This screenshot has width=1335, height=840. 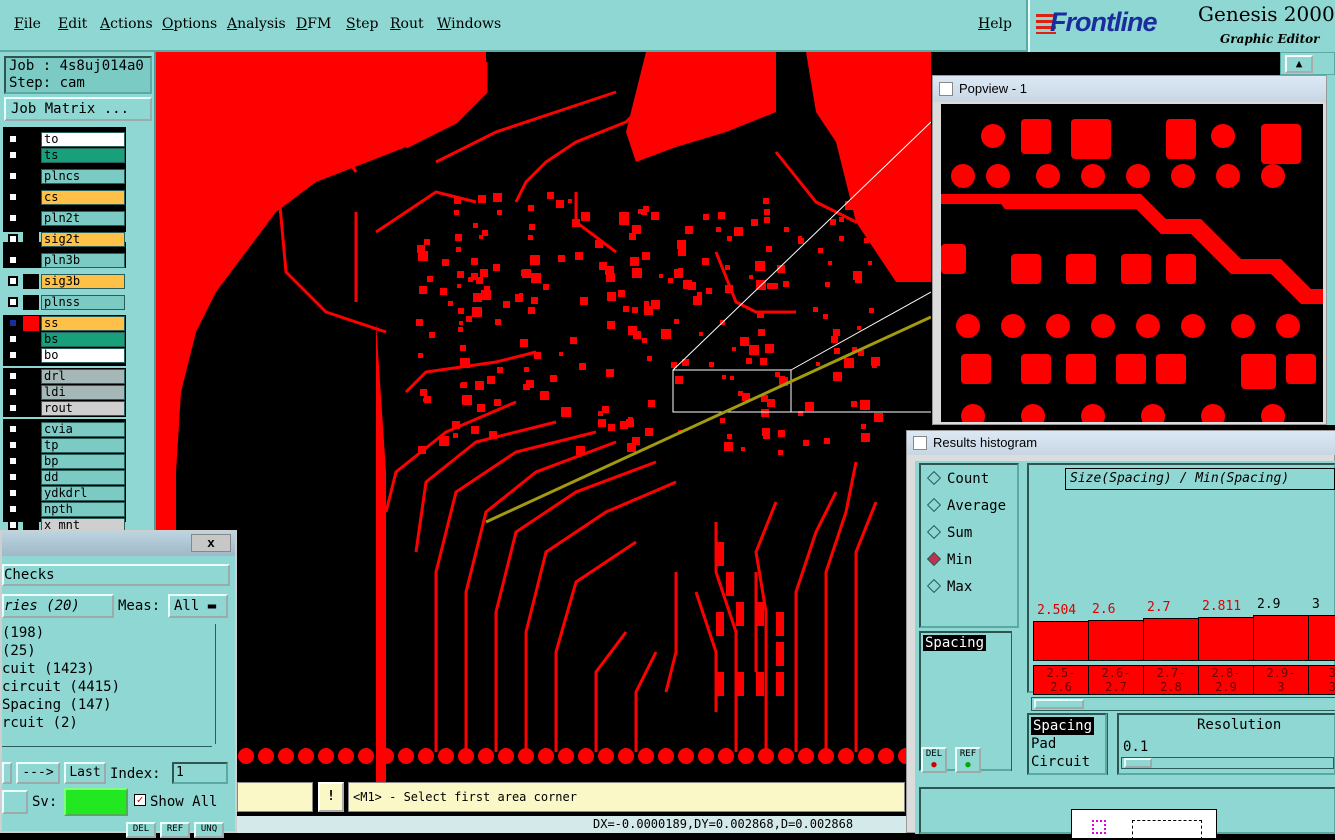 I want to click on layer-name: pln2t, so click(x=83, y=218).